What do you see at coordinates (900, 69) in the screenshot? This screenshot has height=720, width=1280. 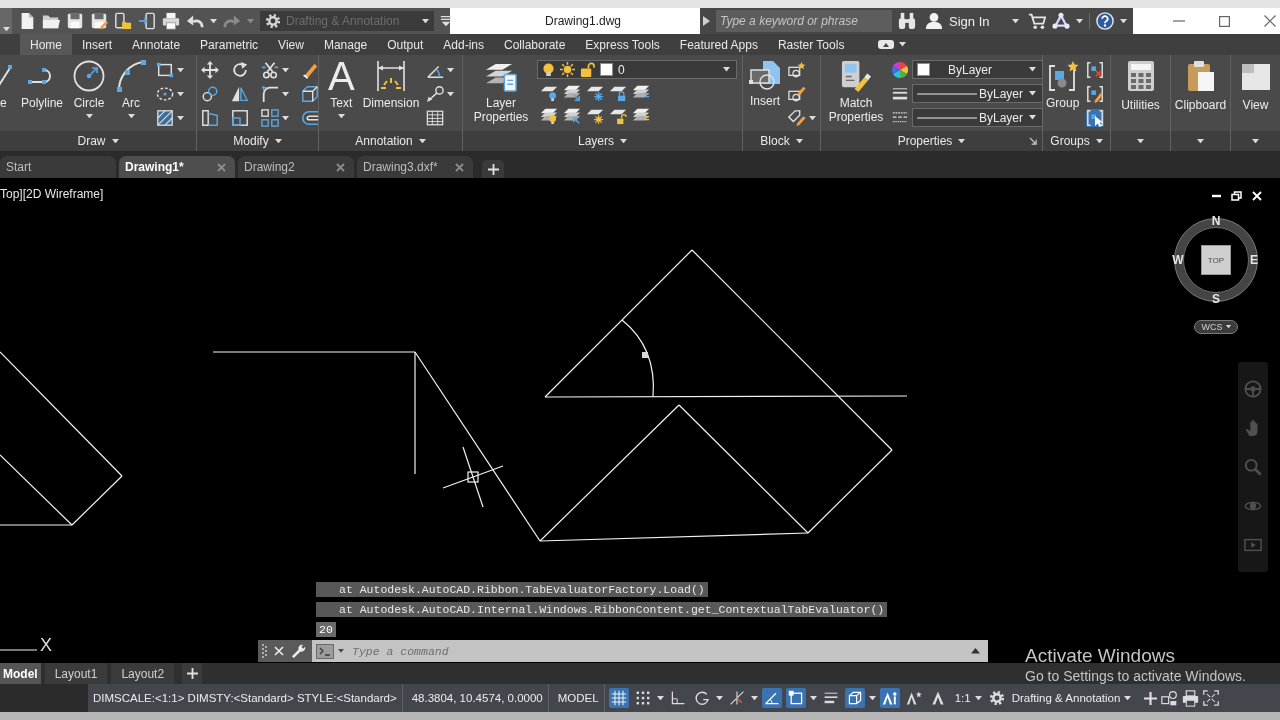 I see `color-wheel-icon` at bounding box center [900, 69].